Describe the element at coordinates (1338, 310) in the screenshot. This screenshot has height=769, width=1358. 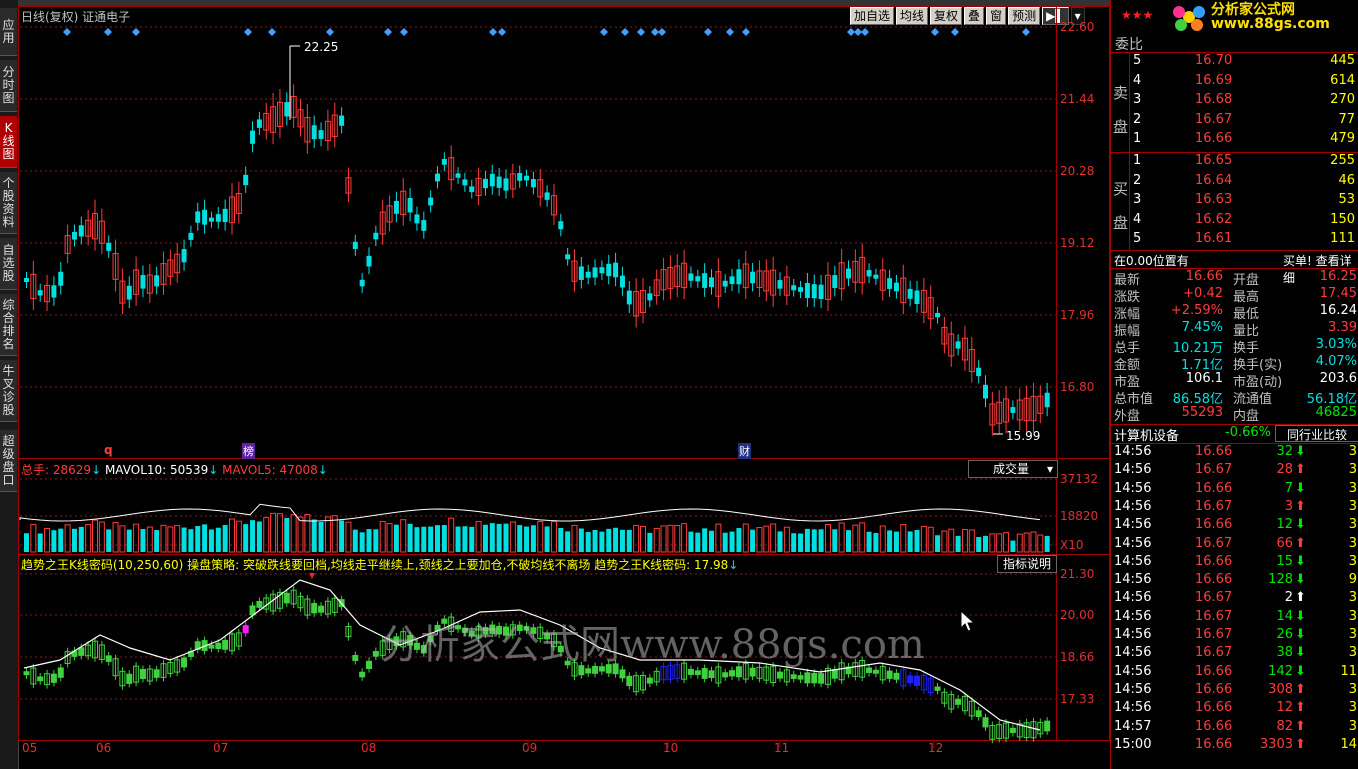
I see `stat-value: 16.24` at that location.